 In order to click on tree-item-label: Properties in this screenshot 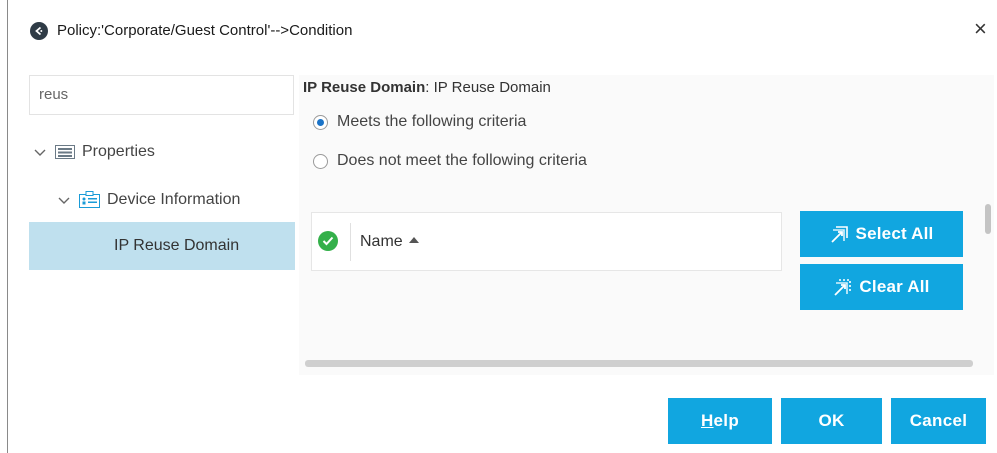, I will do `click(118, 151)`.